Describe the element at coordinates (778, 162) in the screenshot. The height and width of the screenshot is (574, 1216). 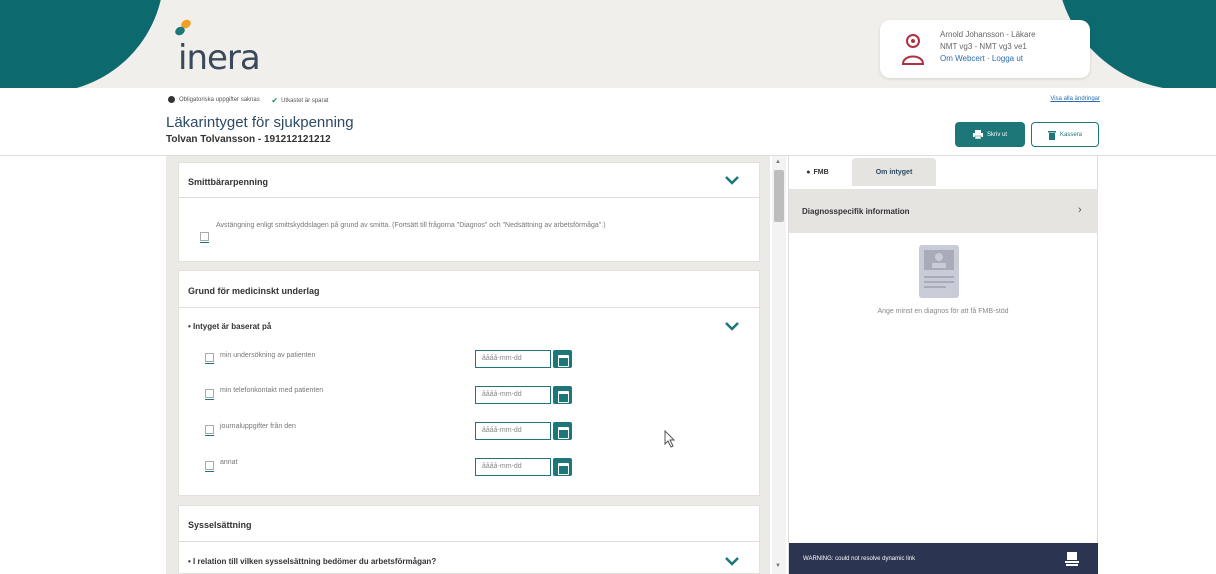
I see `scroll-up-arrow-icon: ▲` at that location.